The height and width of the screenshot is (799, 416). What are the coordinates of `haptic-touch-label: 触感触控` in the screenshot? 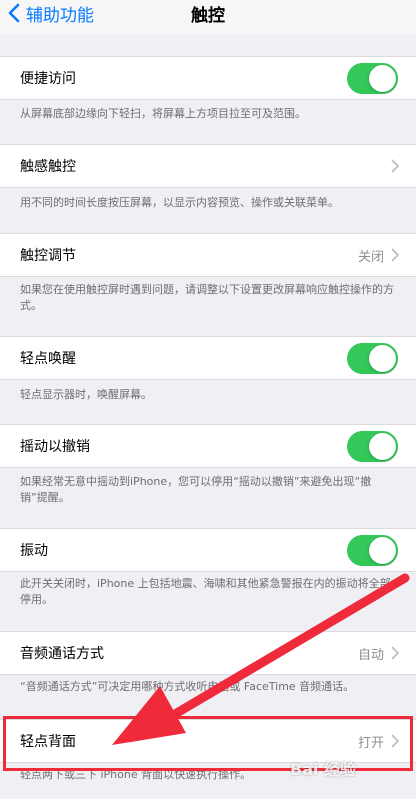 It's located at (48, 167).